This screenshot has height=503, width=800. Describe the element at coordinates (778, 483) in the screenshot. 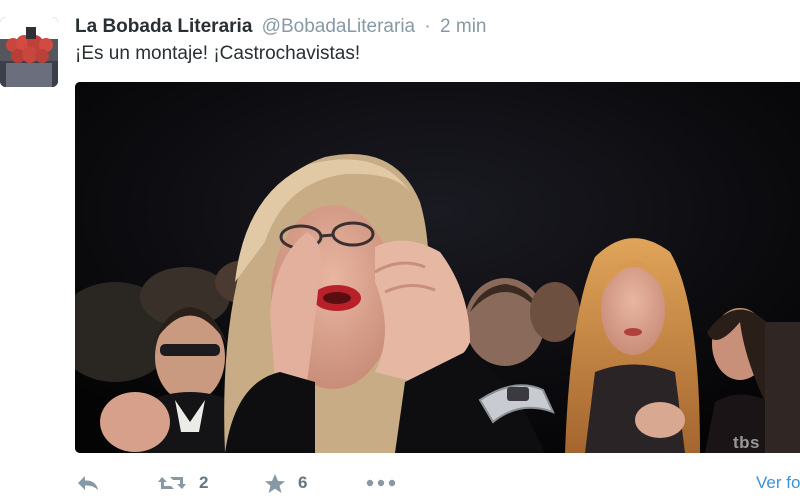

I see `view-more-link: Ver fo` at that location.